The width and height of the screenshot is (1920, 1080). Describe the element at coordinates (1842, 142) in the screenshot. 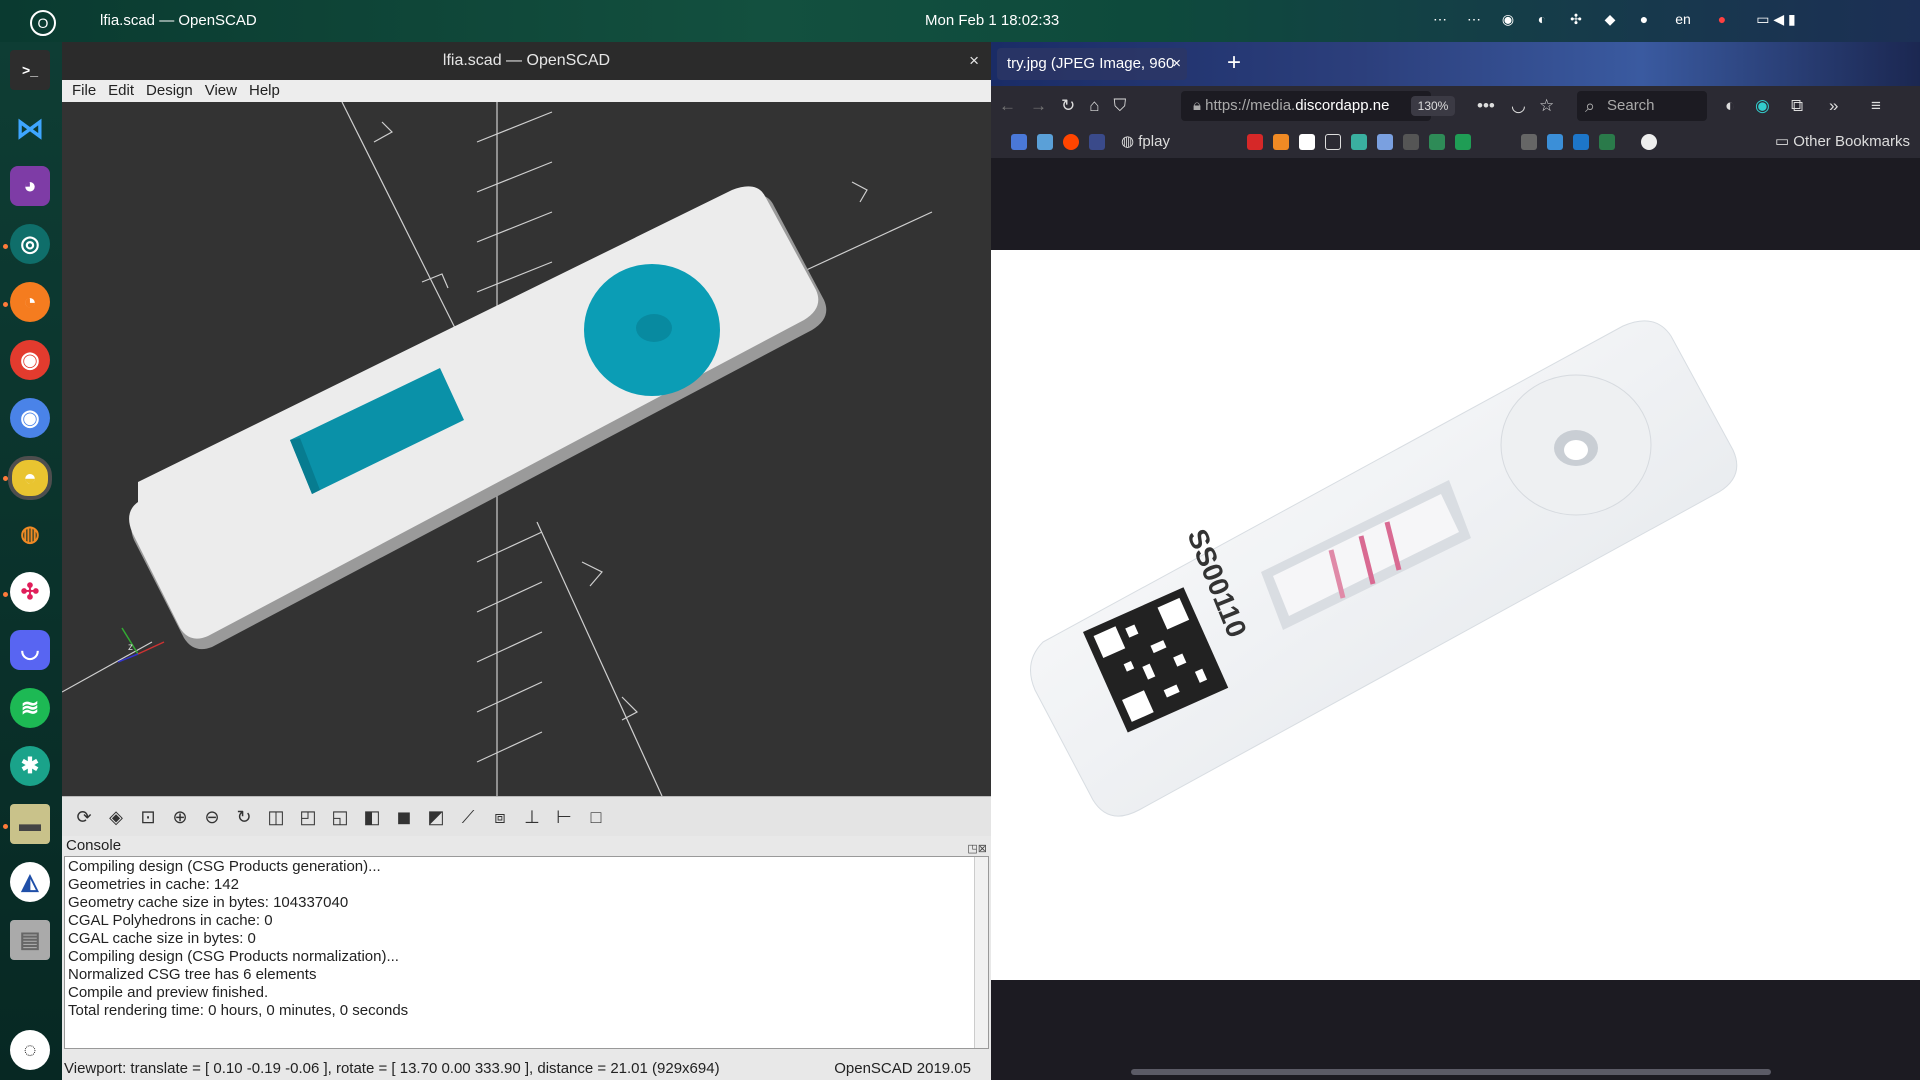

I see `other-bookmarks: ▭ Other Bookmarks` at that location.